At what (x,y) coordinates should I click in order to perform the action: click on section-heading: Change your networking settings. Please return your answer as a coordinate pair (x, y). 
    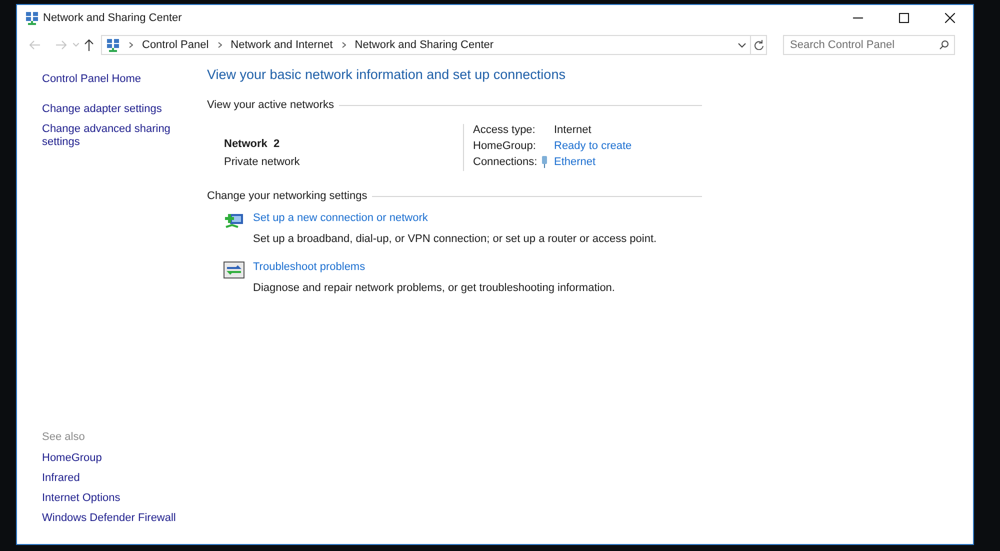
    Looking at the image, I should click on (287, 196).